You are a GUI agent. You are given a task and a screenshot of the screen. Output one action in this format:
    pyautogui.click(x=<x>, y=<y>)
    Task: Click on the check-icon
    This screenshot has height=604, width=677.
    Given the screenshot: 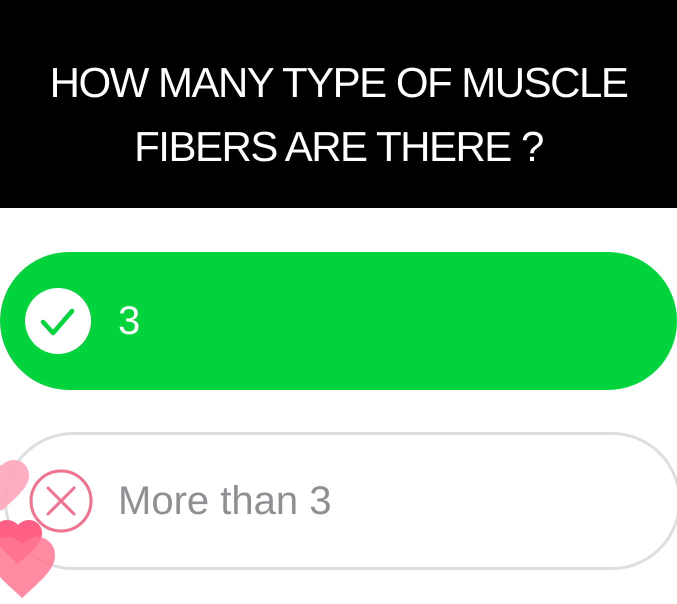 What is the action you would take?
    pyautogui.click(x=58, y=321)
    